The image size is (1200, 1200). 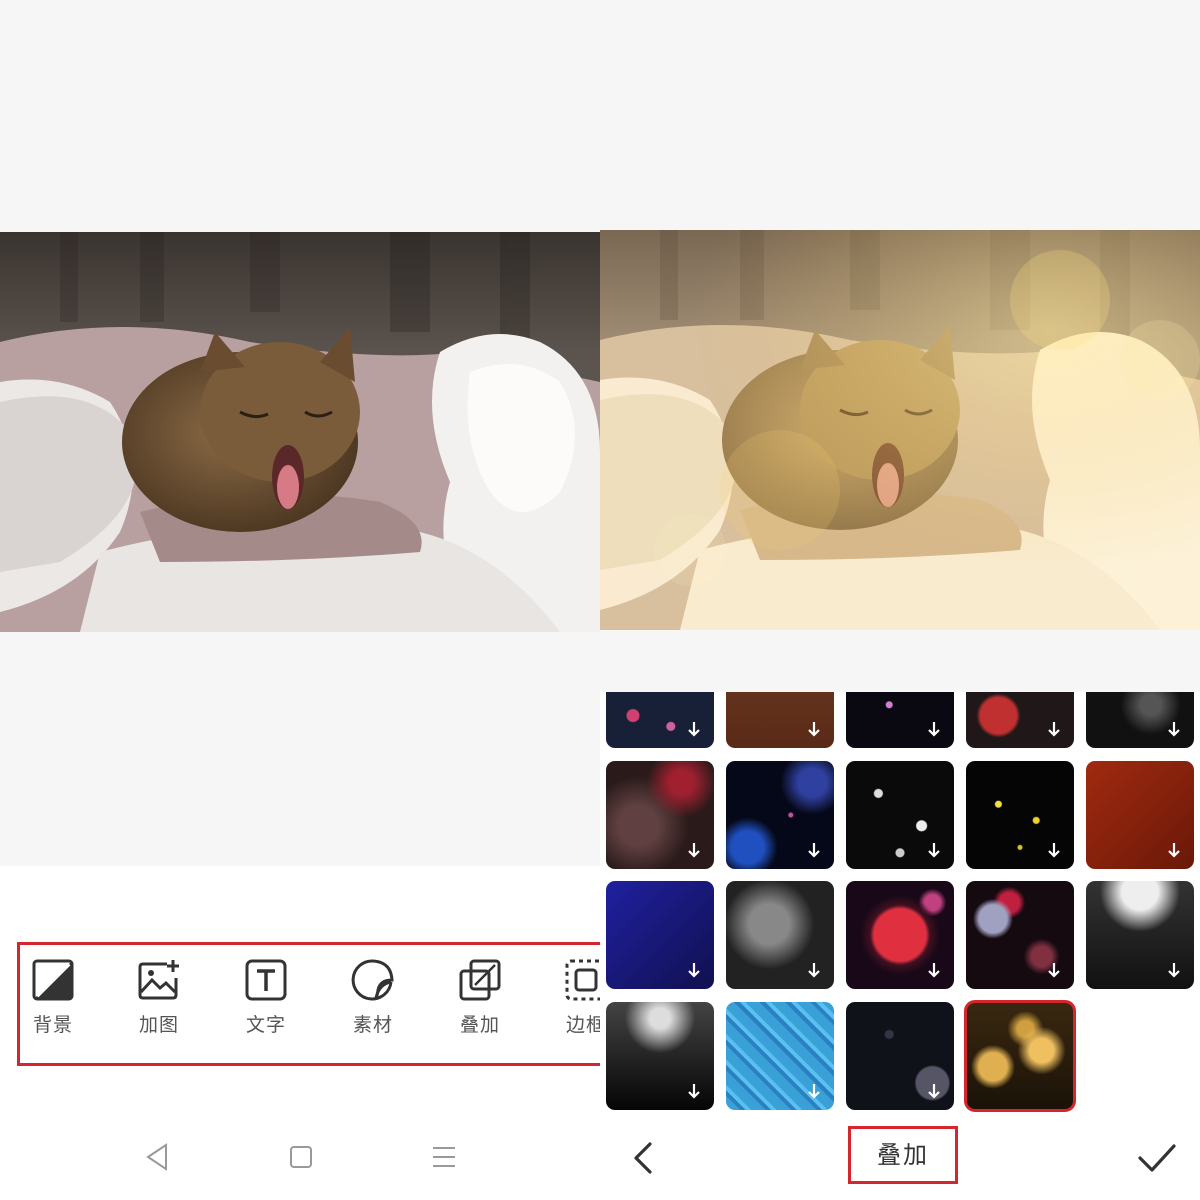 What do you see at coordinates (1140, 815) in the screenshot?
I see `overlay-rust-frame` at bounding box center [1140, 815].